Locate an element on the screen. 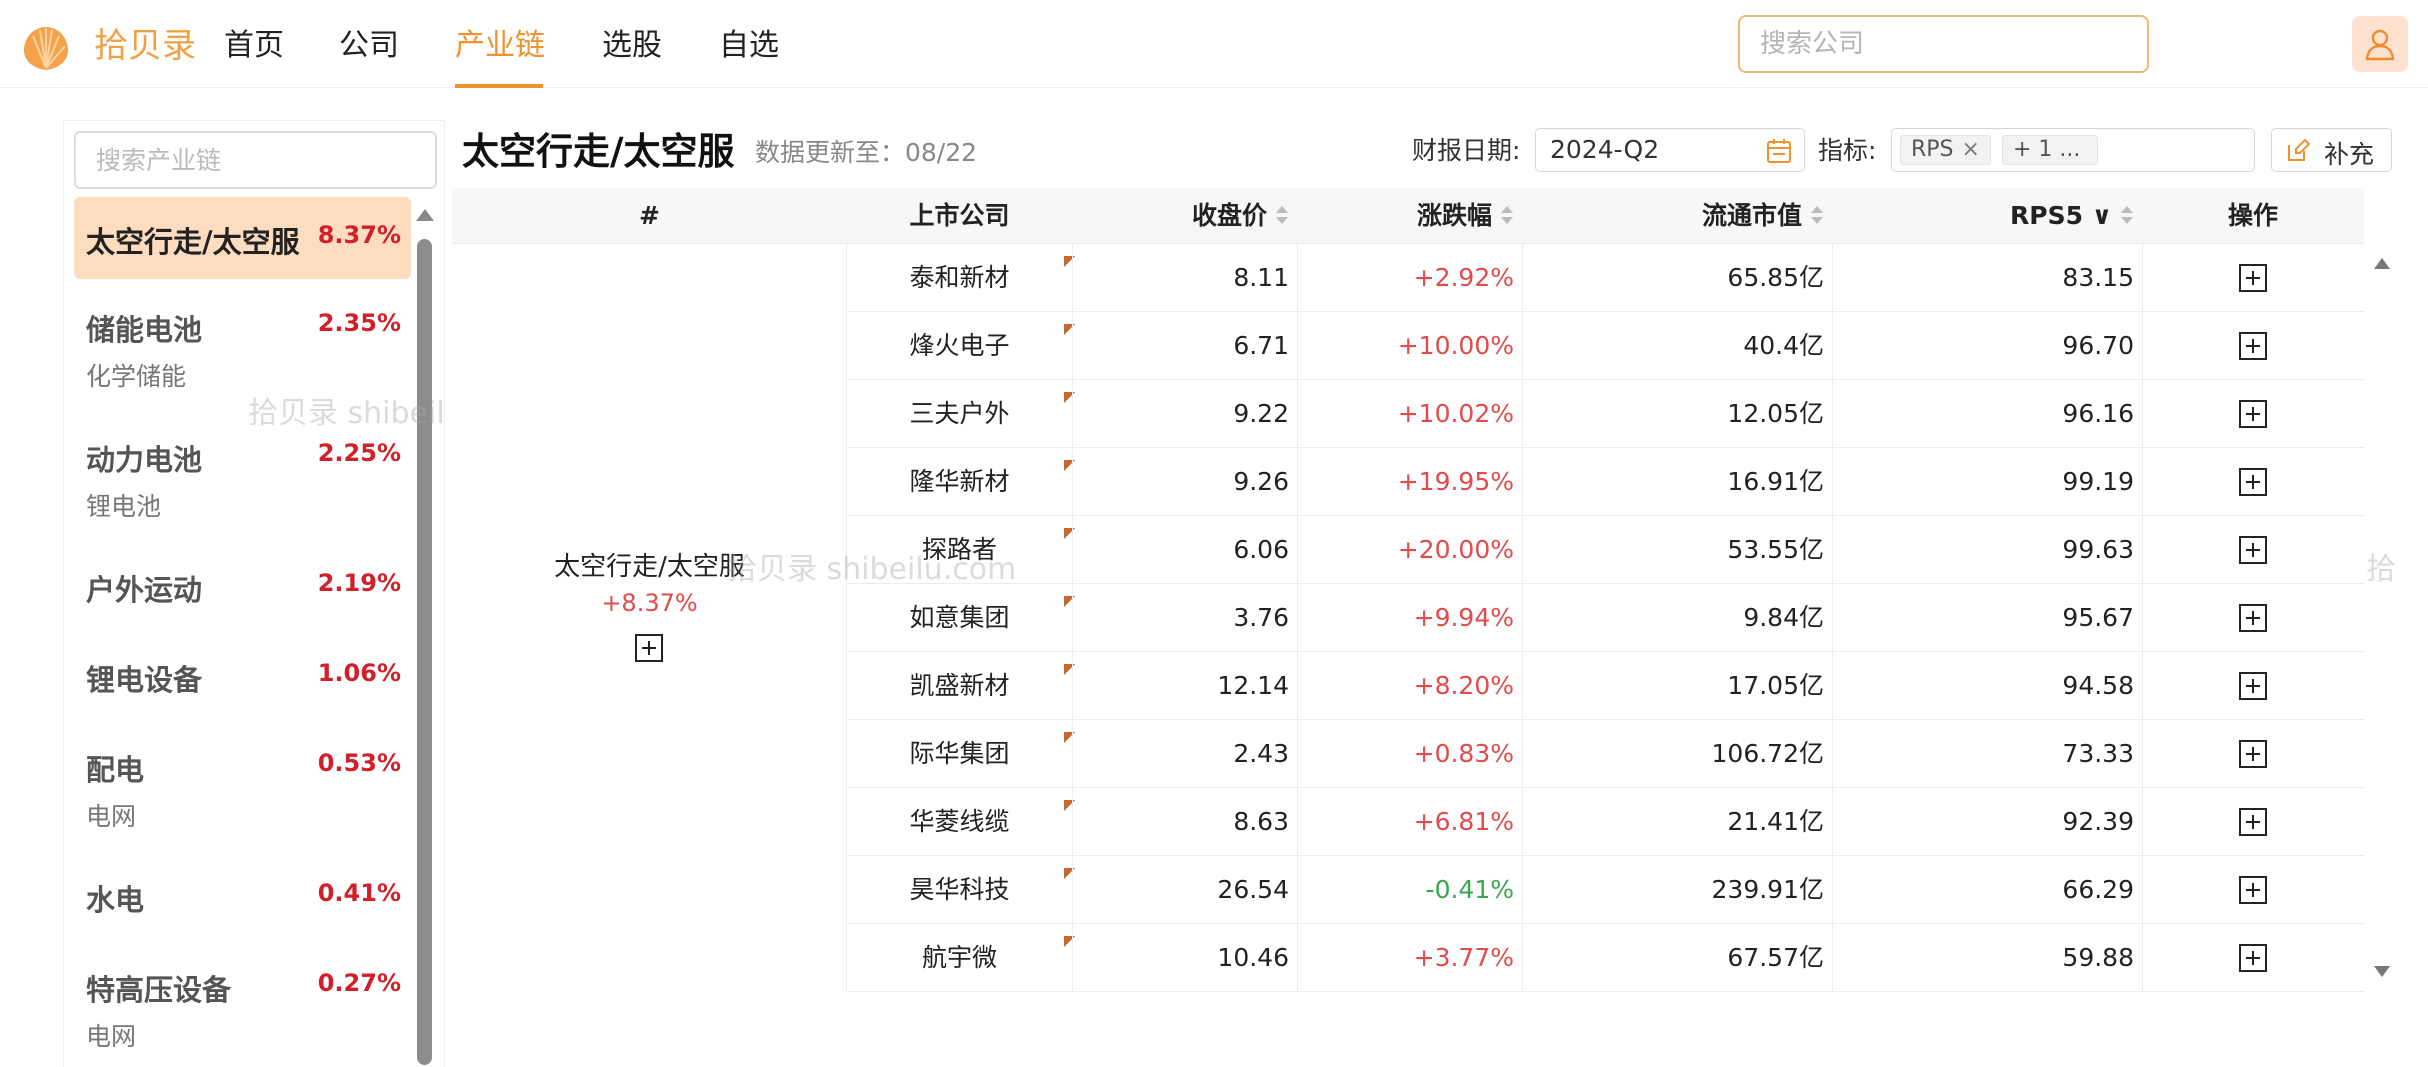 The height and width of the screenshot is (1067, 2428). company-name-cell: 华菱线缆 is located at coordinates (959, 822).